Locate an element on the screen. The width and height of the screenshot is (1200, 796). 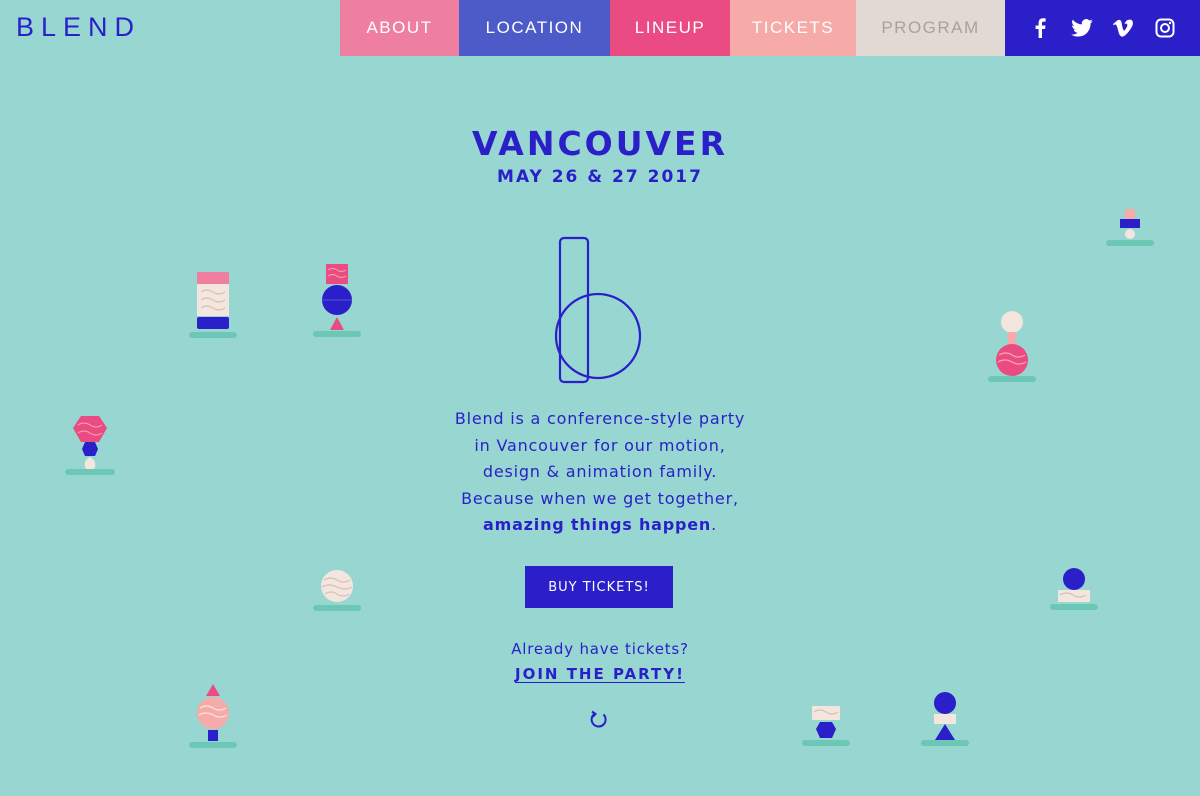
logo: BLEND is located at coordinates (78, 27).